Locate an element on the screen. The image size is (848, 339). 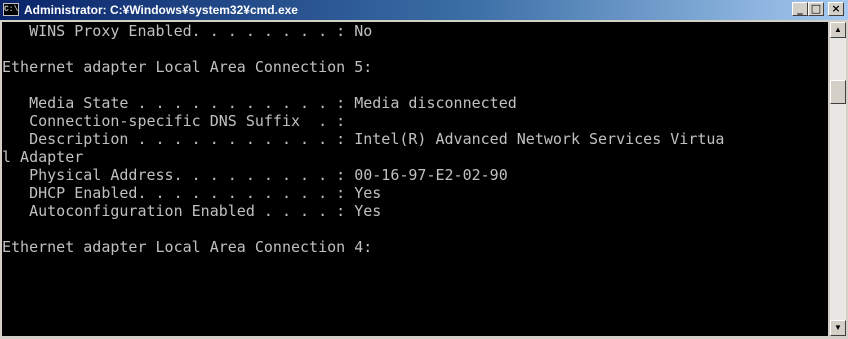
maximize-button: □ is located at coordinates (816, 9).